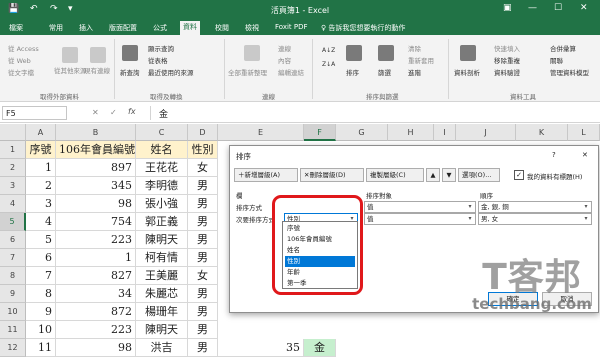 This screenshot has height=357, width=600. What do you see at coordinates (414, 48) in the screenshot?
I see `clear-button: 清除` at bounding box center [414, 48].